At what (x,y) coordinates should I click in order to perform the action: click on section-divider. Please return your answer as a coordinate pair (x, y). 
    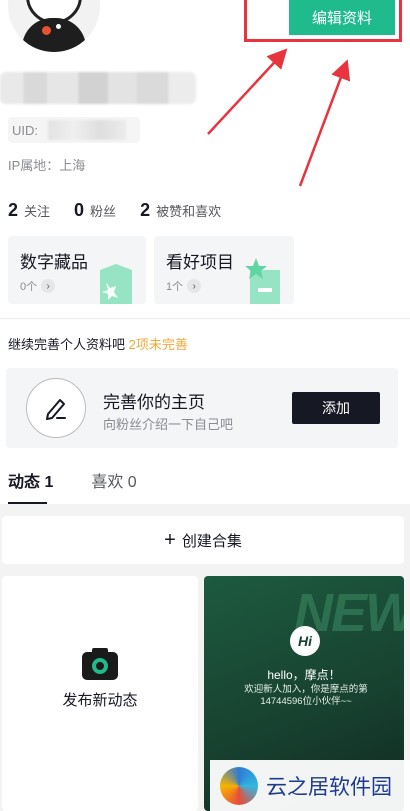
    Looking at the image, I should click on (205, 318).